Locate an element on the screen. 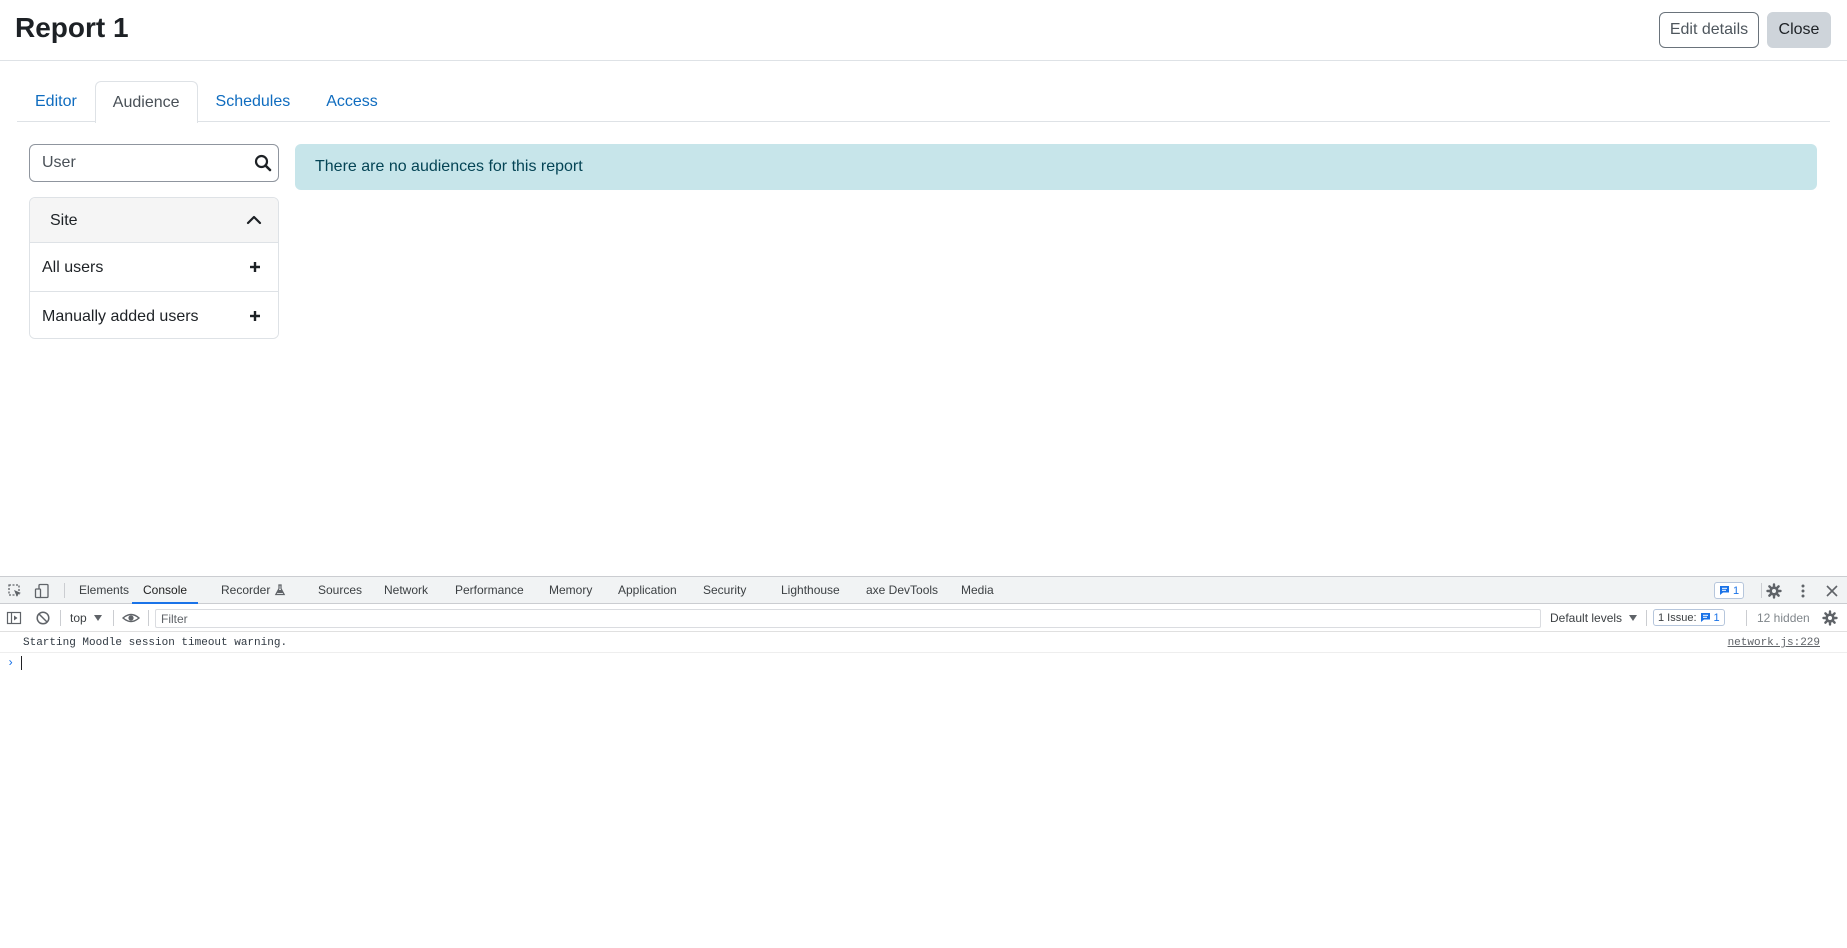 The width and height of the screenshot is (1847, 948). tab-audience: Audience is located at coordinates (146, 102).